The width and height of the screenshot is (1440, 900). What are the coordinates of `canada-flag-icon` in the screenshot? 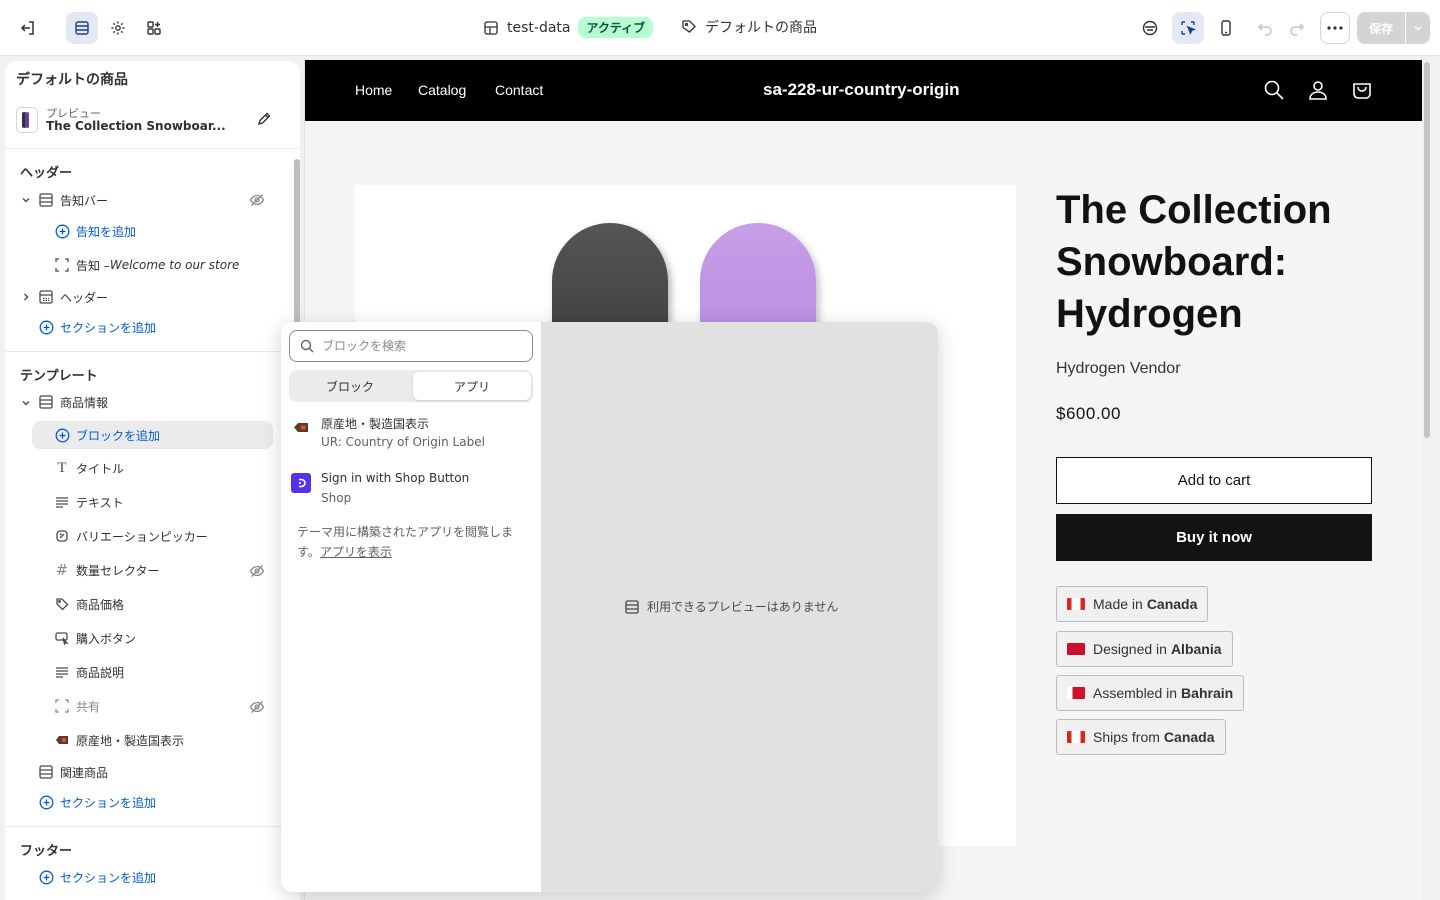 It's located at (1076, 604).